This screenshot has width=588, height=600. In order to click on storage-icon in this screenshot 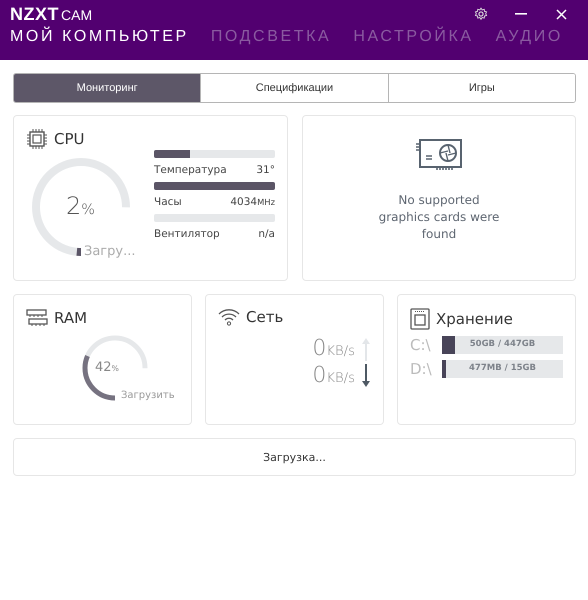, I will do `click(420, 319)`.